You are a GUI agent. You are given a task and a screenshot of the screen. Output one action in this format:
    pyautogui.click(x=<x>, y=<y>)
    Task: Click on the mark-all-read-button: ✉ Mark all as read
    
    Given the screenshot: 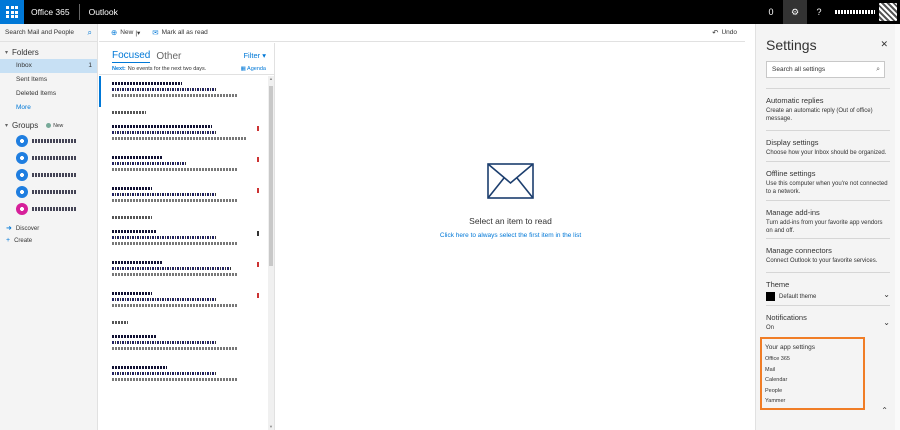 What is the action you would take?
    pyautogui.click(x=180, y=32)
    